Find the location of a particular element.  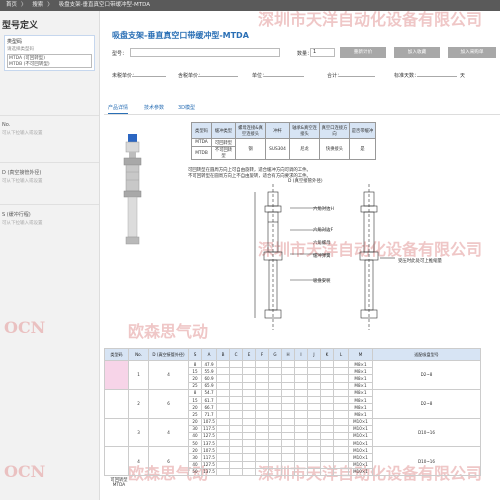

table-cell: 137.5 is located at coordinates (209, 472).